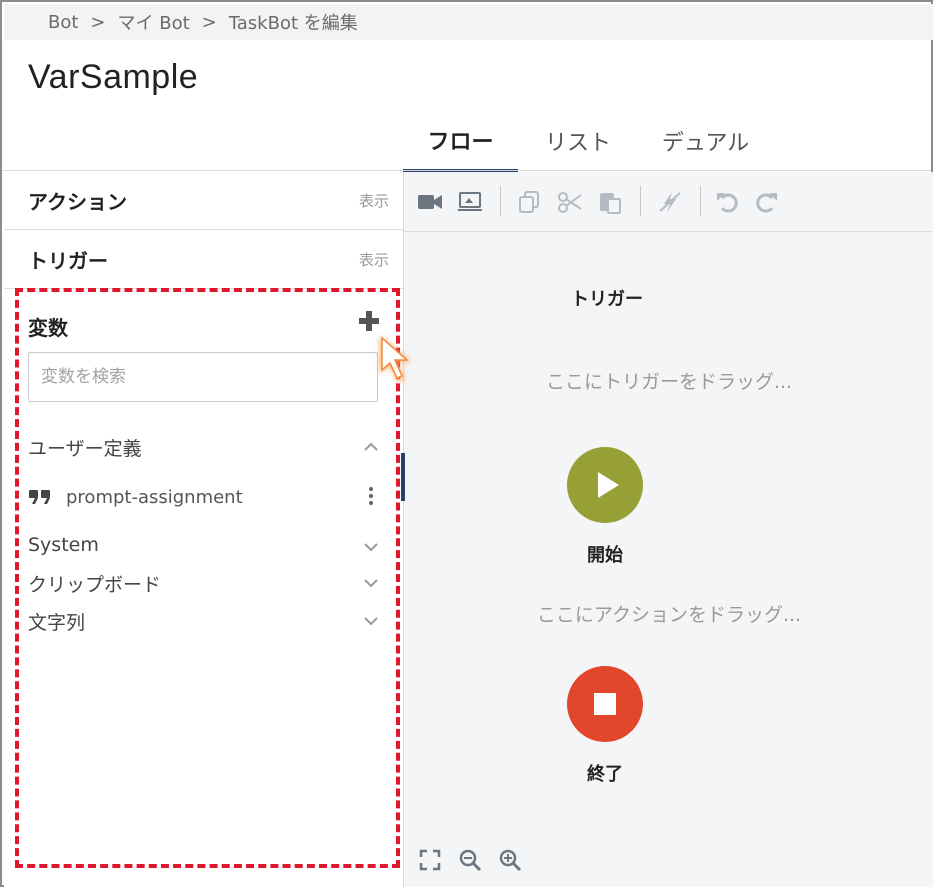  I want to click on panel-resize-handle, so click(403, 477).